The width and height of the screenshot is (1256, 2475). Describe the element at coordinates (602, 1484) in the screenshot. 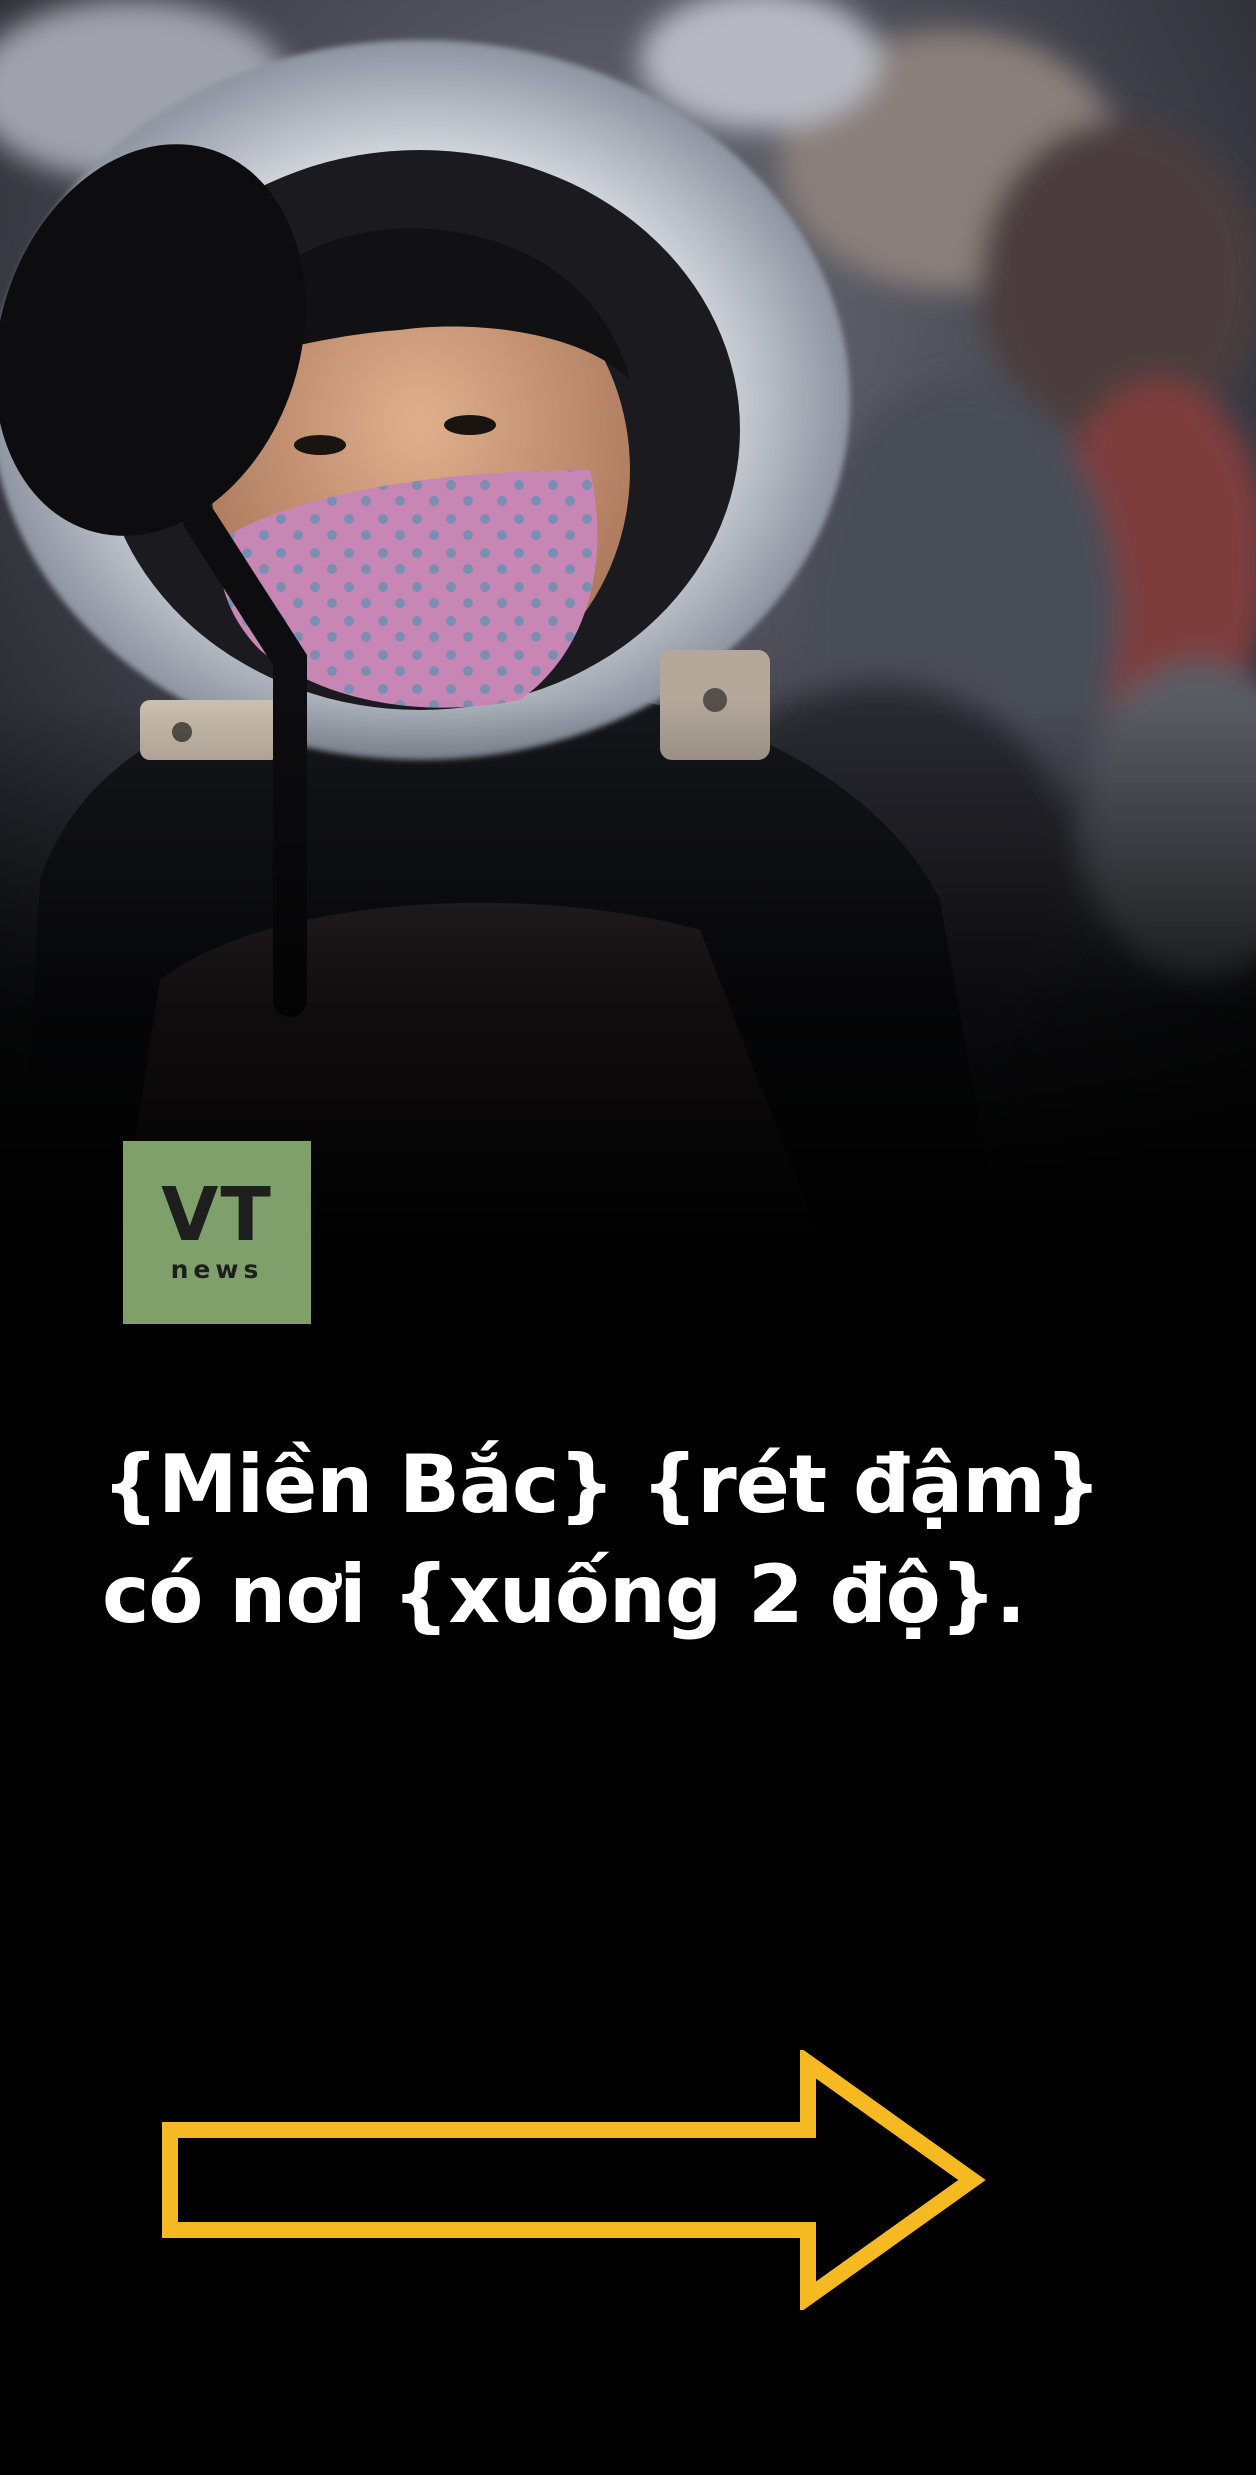

I see `headline-line-1: {Miền Bắc} {rét đậm}` at that location.